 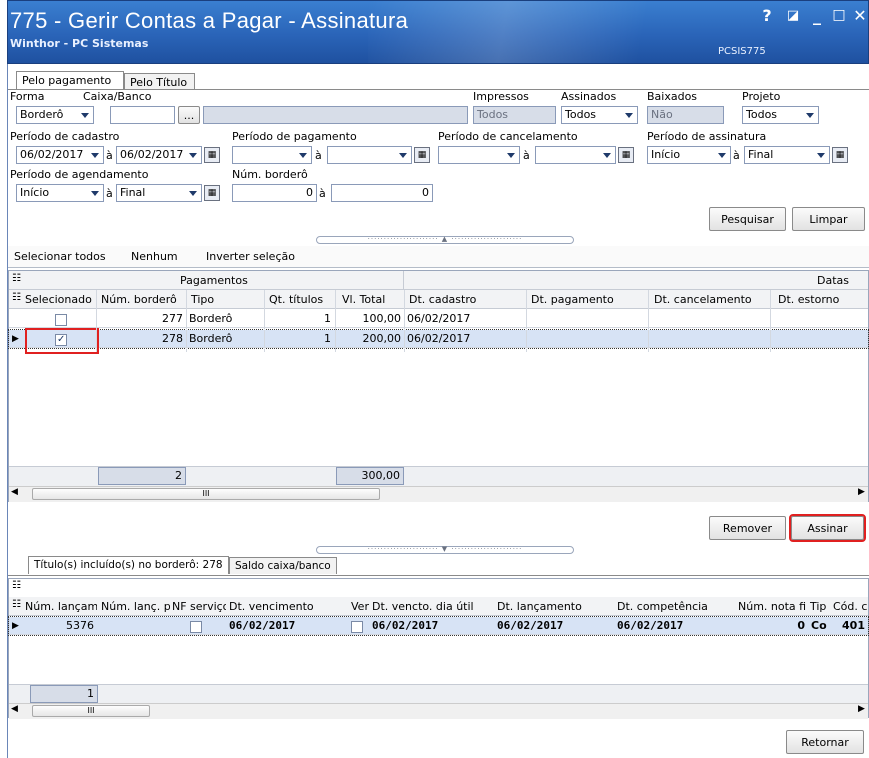 What do you see at coordinates (860, 15) in the screenshot?
I see `close-icon: ✕` at bounding box center [860, 15].